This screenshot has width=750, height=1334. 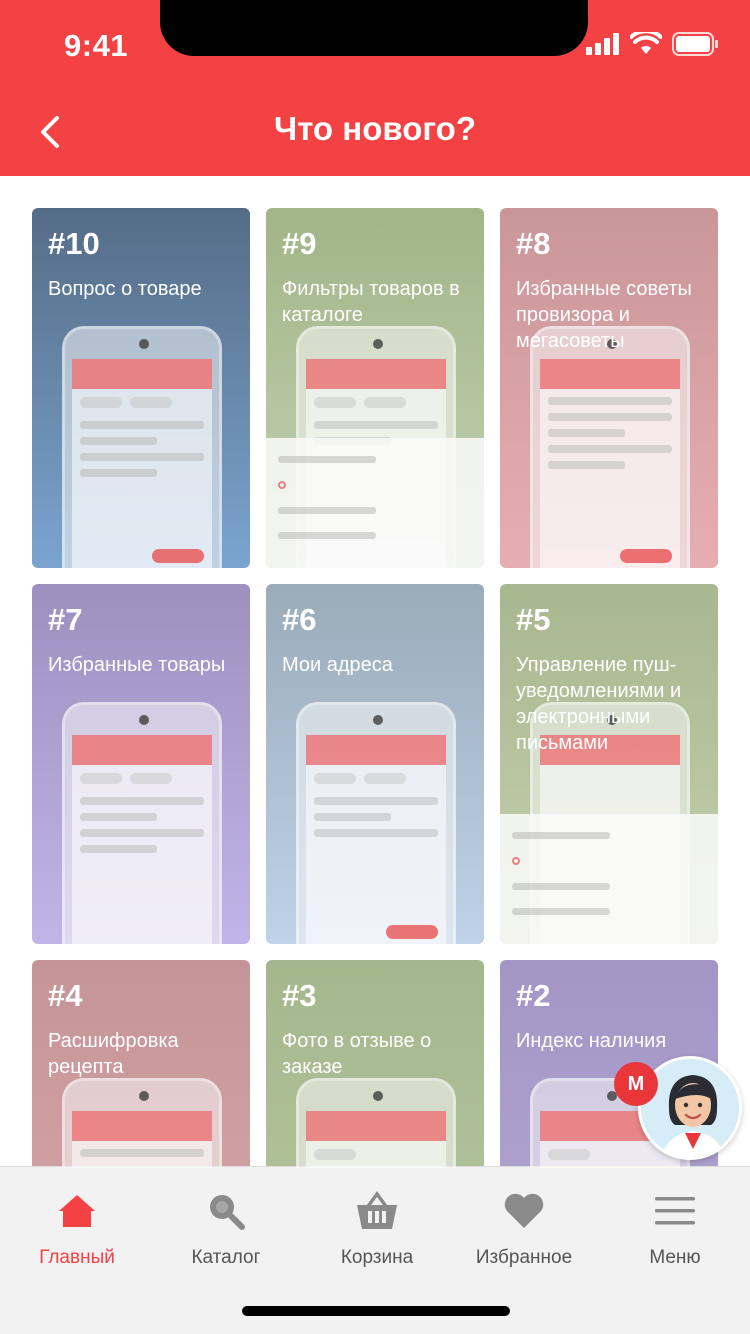 I want to click on header: 9:41 Что нового?, so click(x=375, y=88).